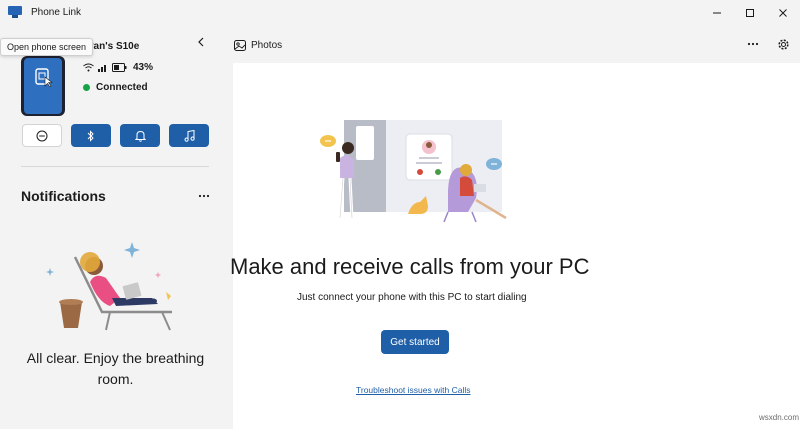  I want to click on bell-icon, so click(140, 136).